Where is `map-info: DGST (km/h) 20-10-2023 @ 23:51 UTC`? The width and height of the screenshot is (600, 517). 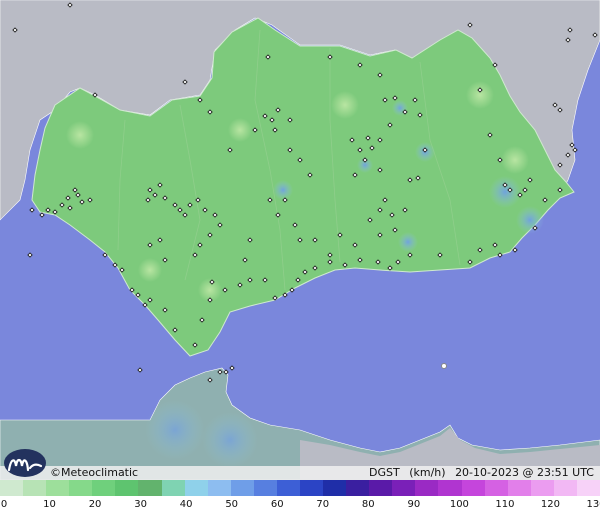
map-info: DGST (km/h) 20-10-2023 @ 23:51 UTC is located at coordinates (478, 473).